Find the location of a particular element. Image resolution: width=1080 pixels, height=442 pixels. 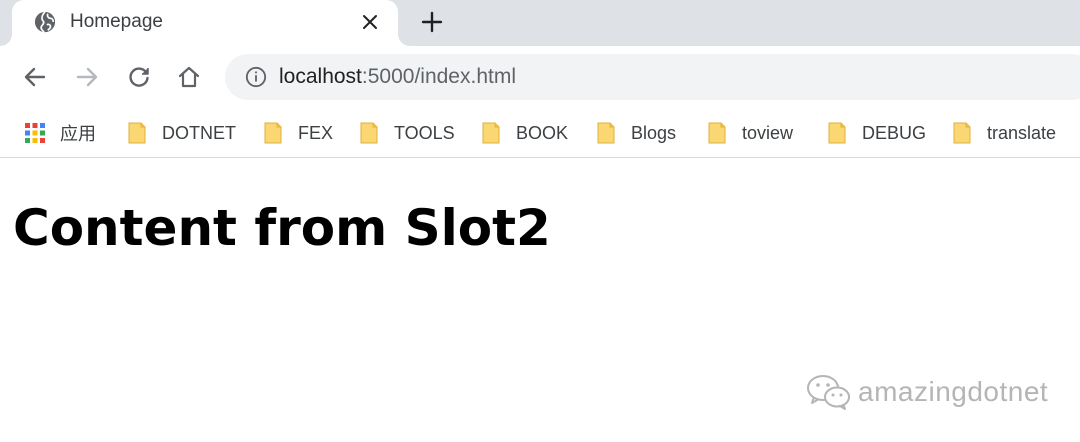

bookmark-folder: Blogs is located at coordinates (636, 133).